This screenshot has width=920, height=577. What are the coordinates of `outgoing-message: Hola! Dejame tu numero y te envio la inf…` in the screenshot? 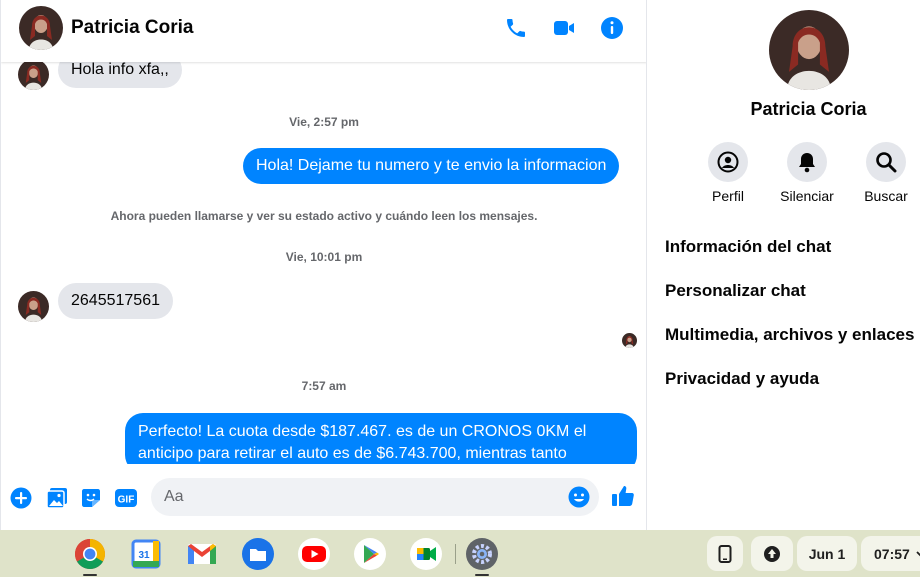 It's located at (431, 166).